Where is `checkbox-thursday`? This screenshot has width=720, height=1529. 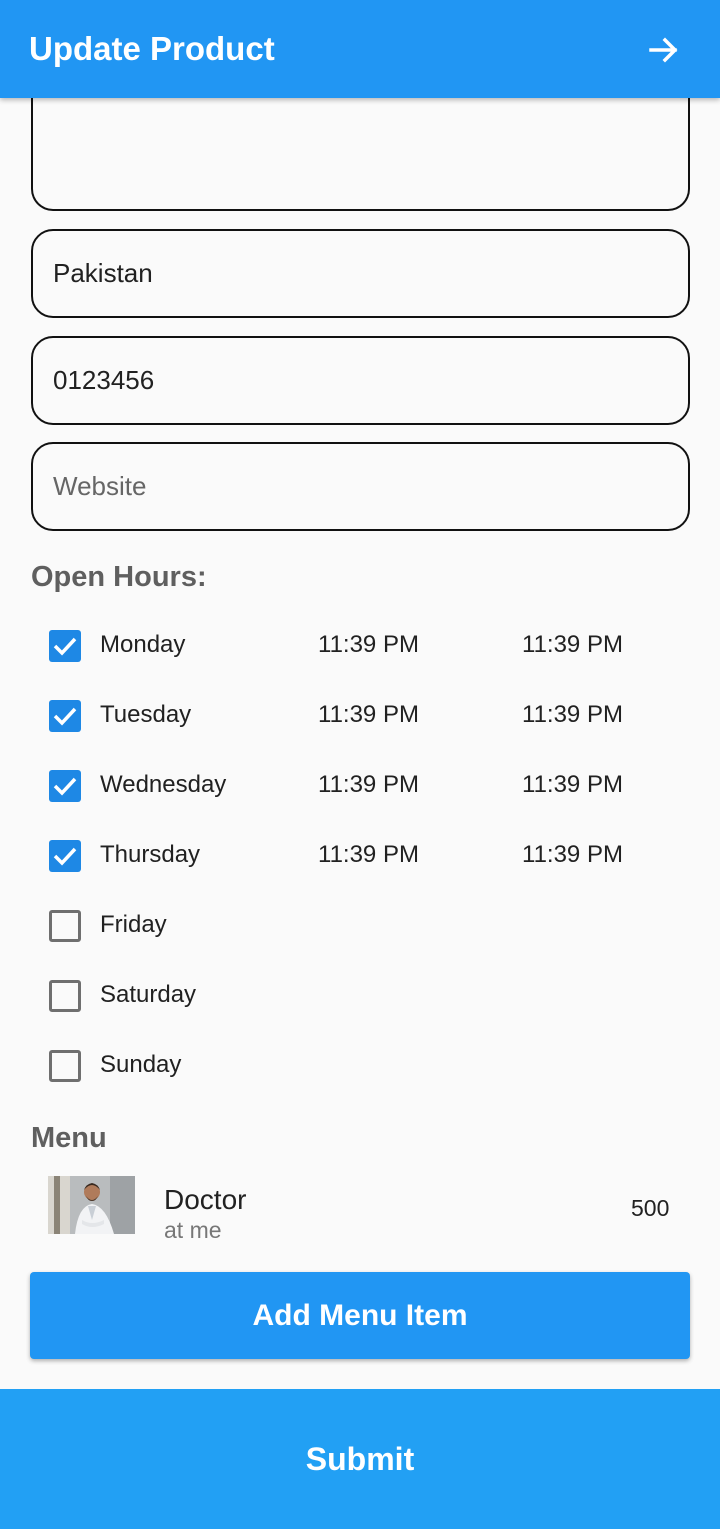
checkbox-thursday is located at coordinates (65, 856).